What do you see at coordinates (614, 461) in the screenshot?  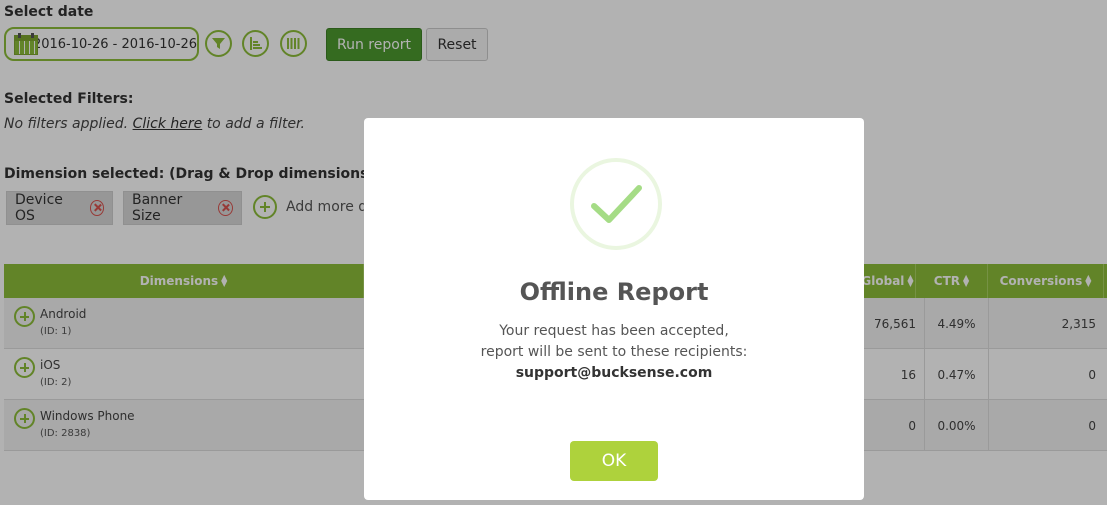 I see `ok-button: OK` at bounding box center [614, 461].